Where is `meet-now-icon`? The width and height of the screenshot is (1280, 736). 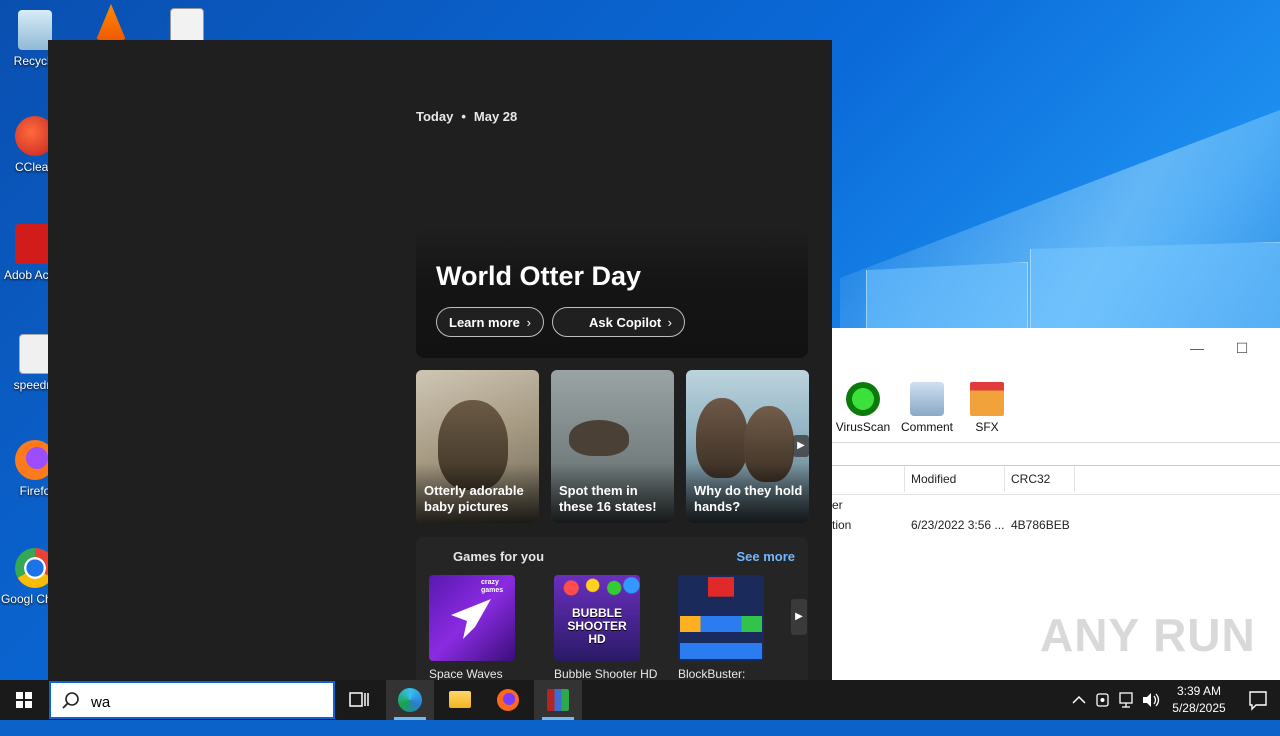
meet-now-icon is located at coordinates (1102, 700).